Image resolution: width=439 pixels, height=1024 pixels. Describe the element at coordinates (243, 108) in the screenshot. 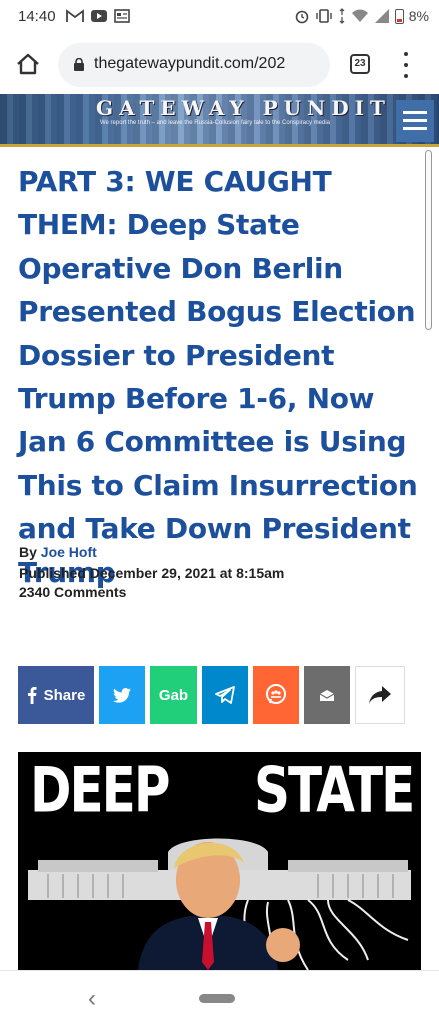

I see `site-logo-title: GATEWAY PUNDIT` at that location.